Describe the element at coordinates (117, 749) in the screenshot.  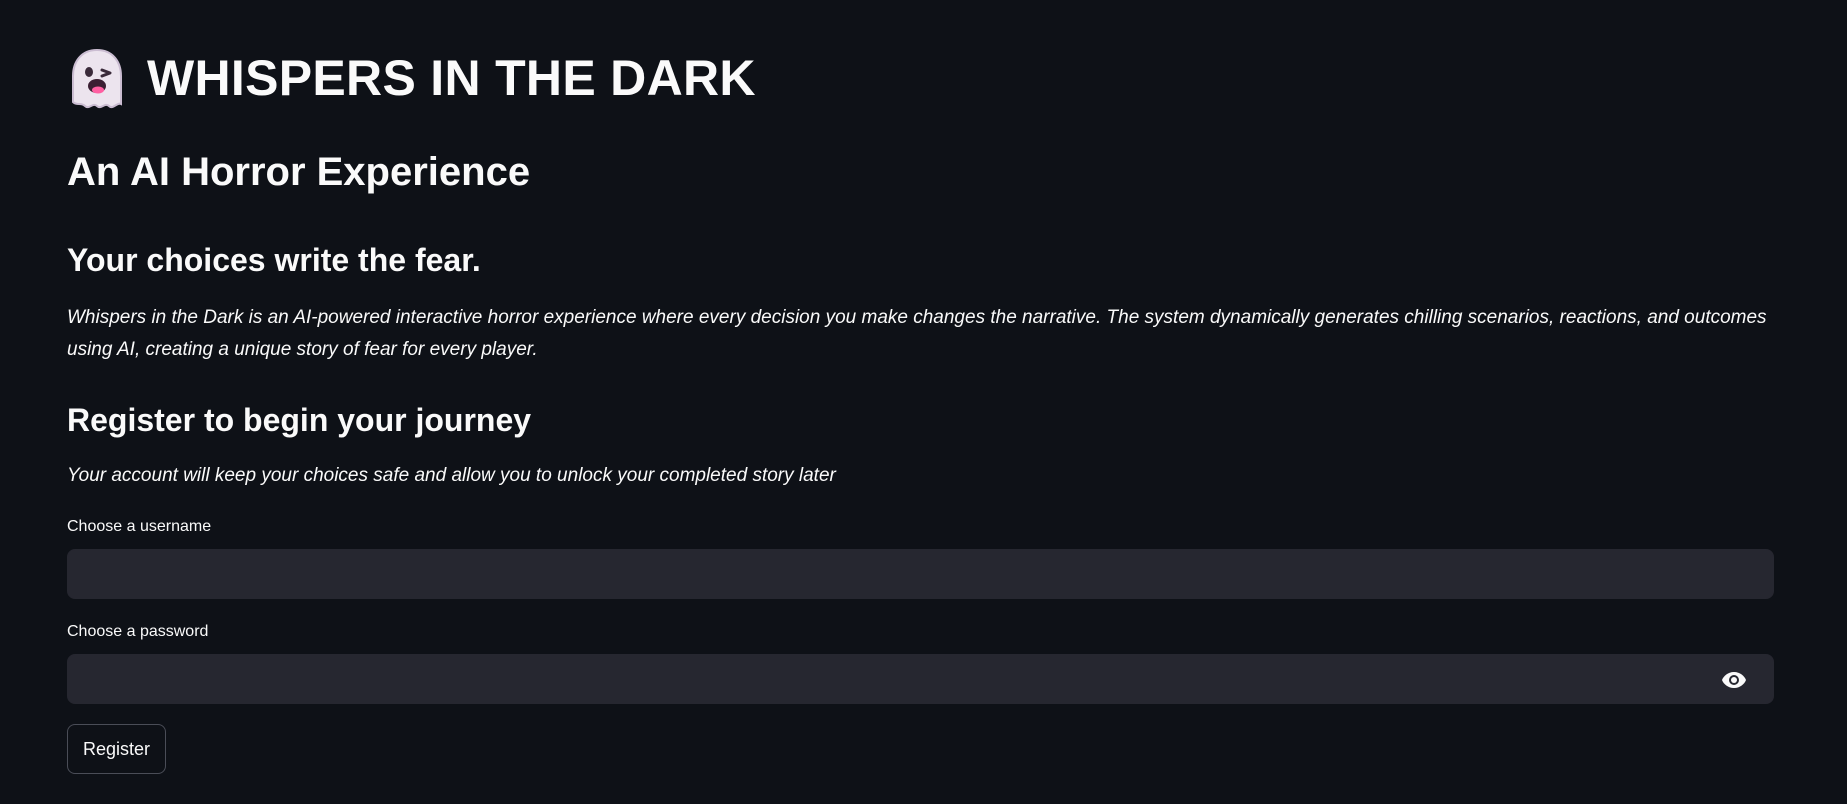
I see `register-button: Register` at that location.